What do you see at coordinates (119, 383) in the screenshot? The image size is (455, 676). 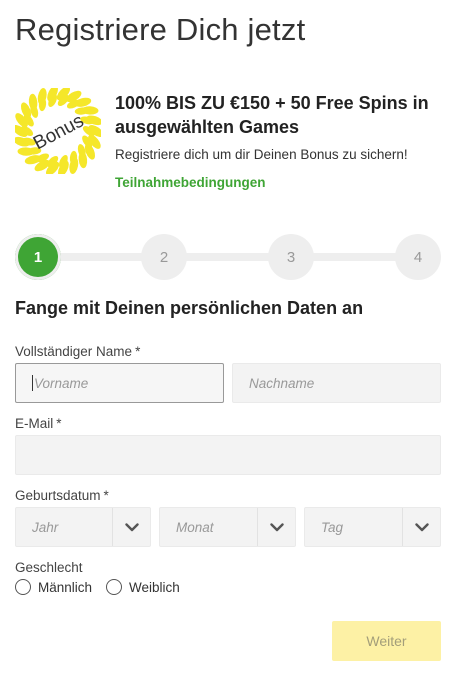 I see `firstname-input: Vorname` at bounding box center [119, 383].